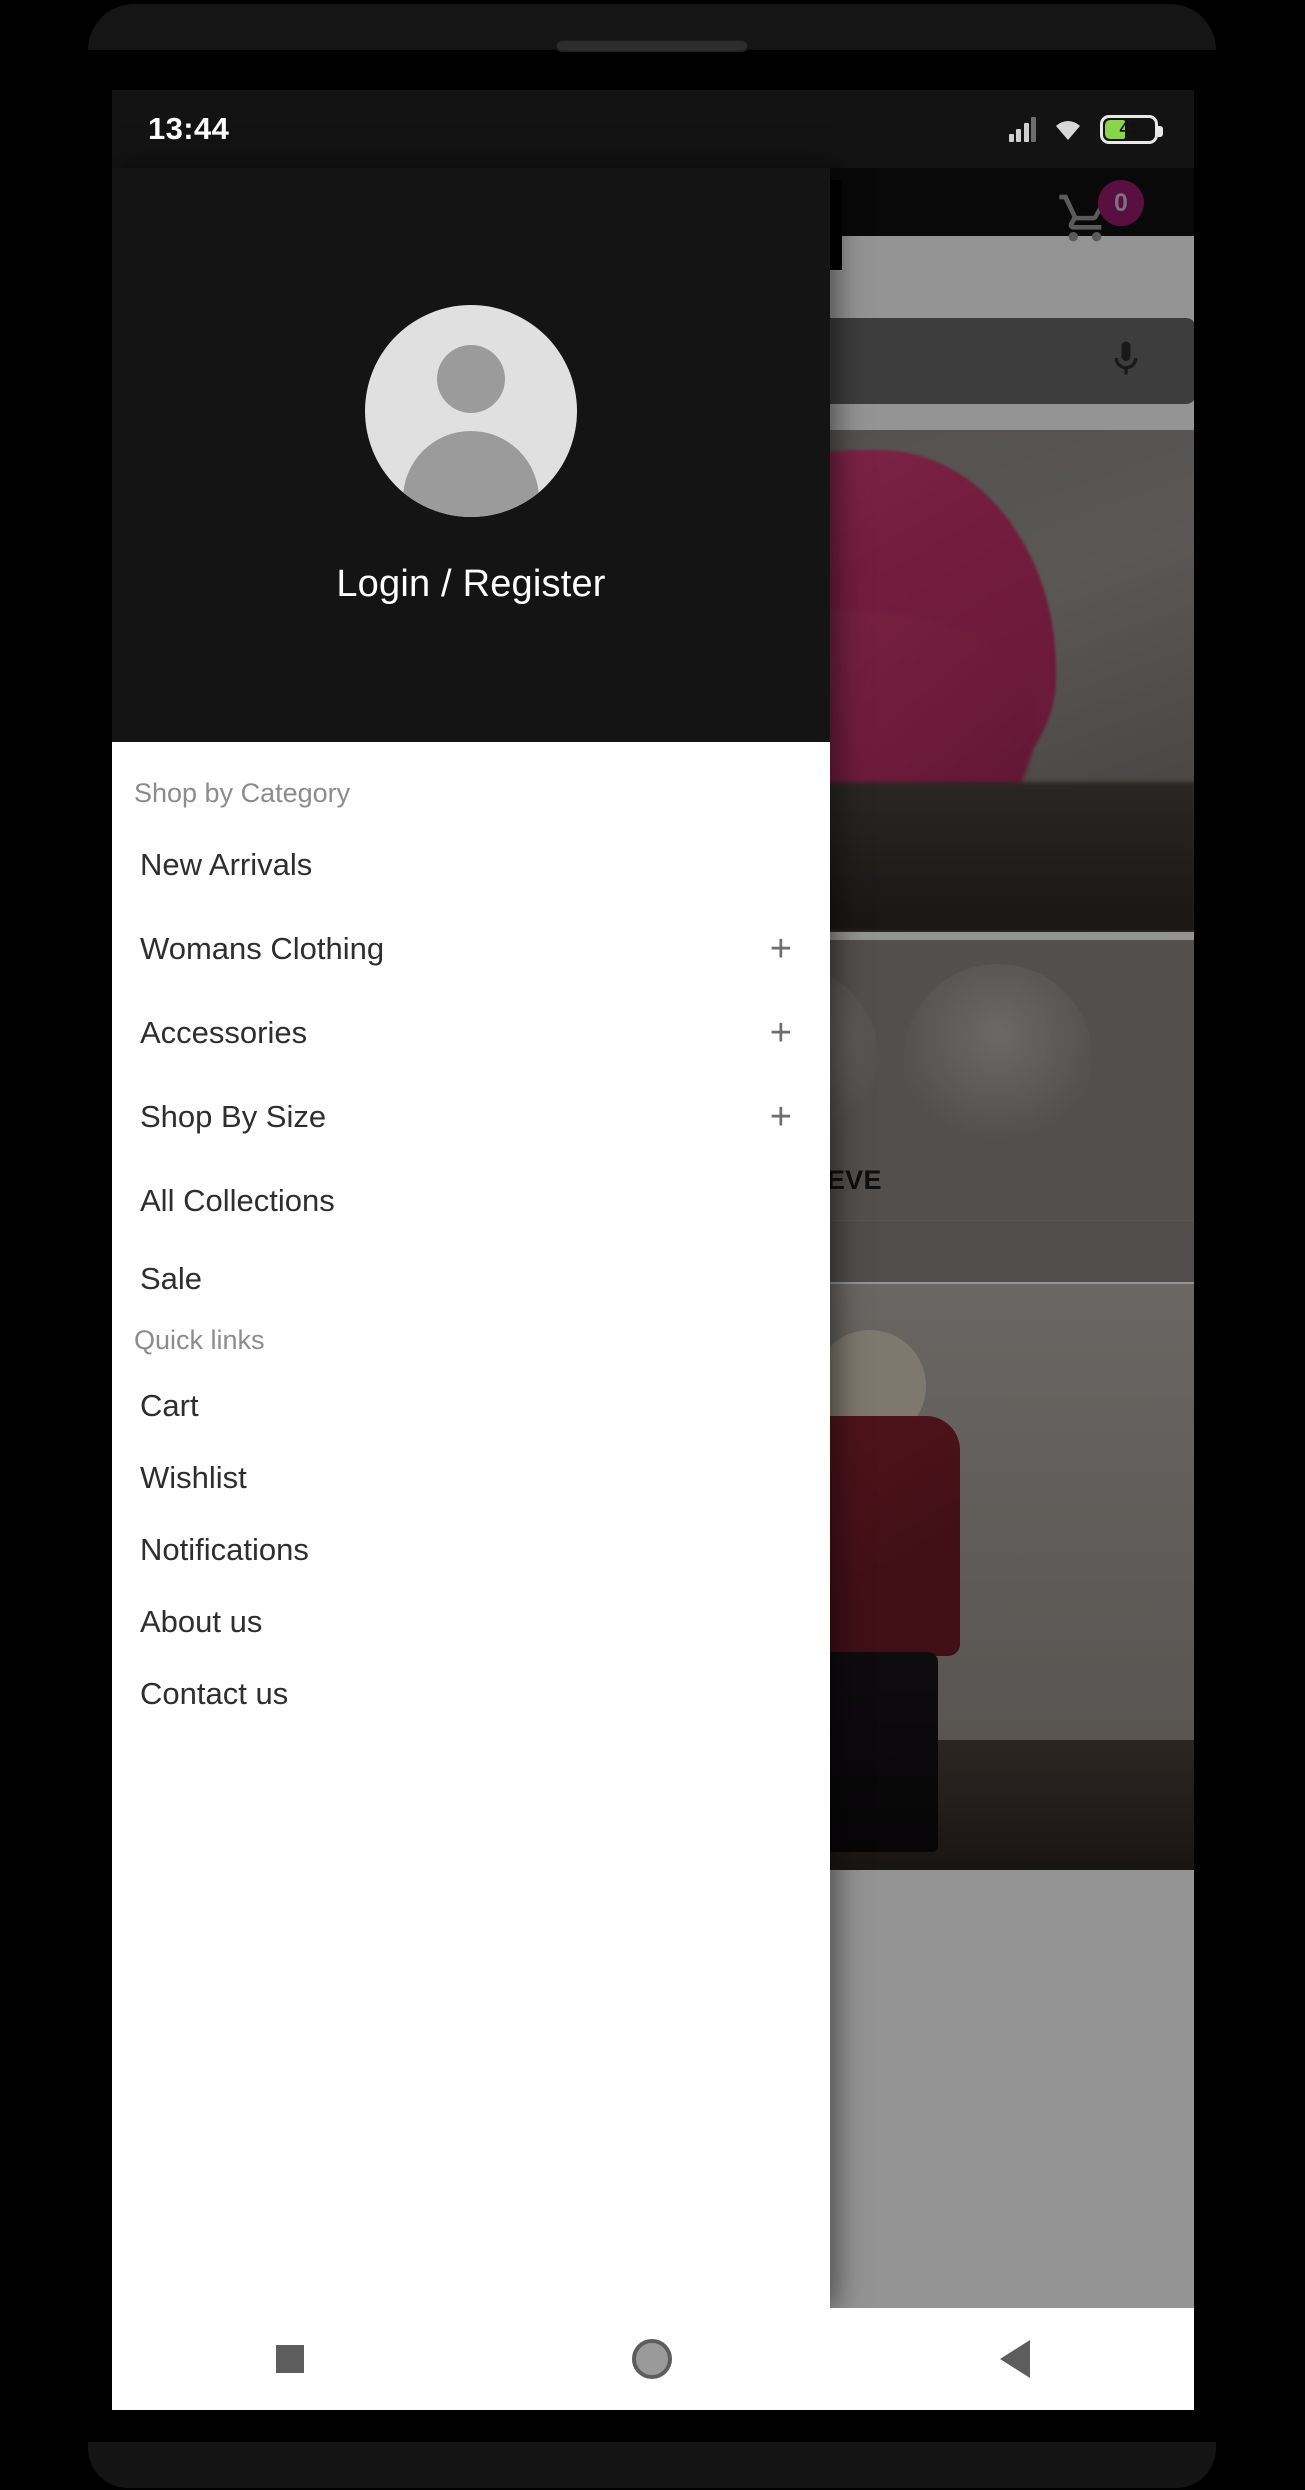  What do you see at coordinates (471, 1478) in the screenshot?
I see `nav-item-wishlist: Wishlist` at bounding box center [471, 1478].